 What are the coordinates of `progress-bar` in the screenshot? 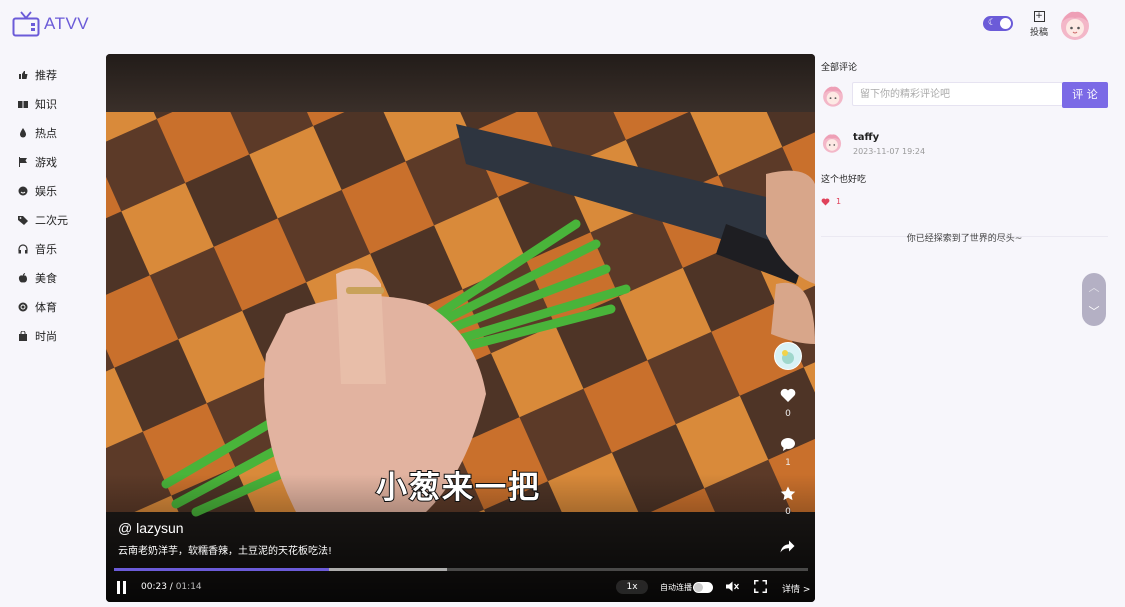 It's located at (461, 569).